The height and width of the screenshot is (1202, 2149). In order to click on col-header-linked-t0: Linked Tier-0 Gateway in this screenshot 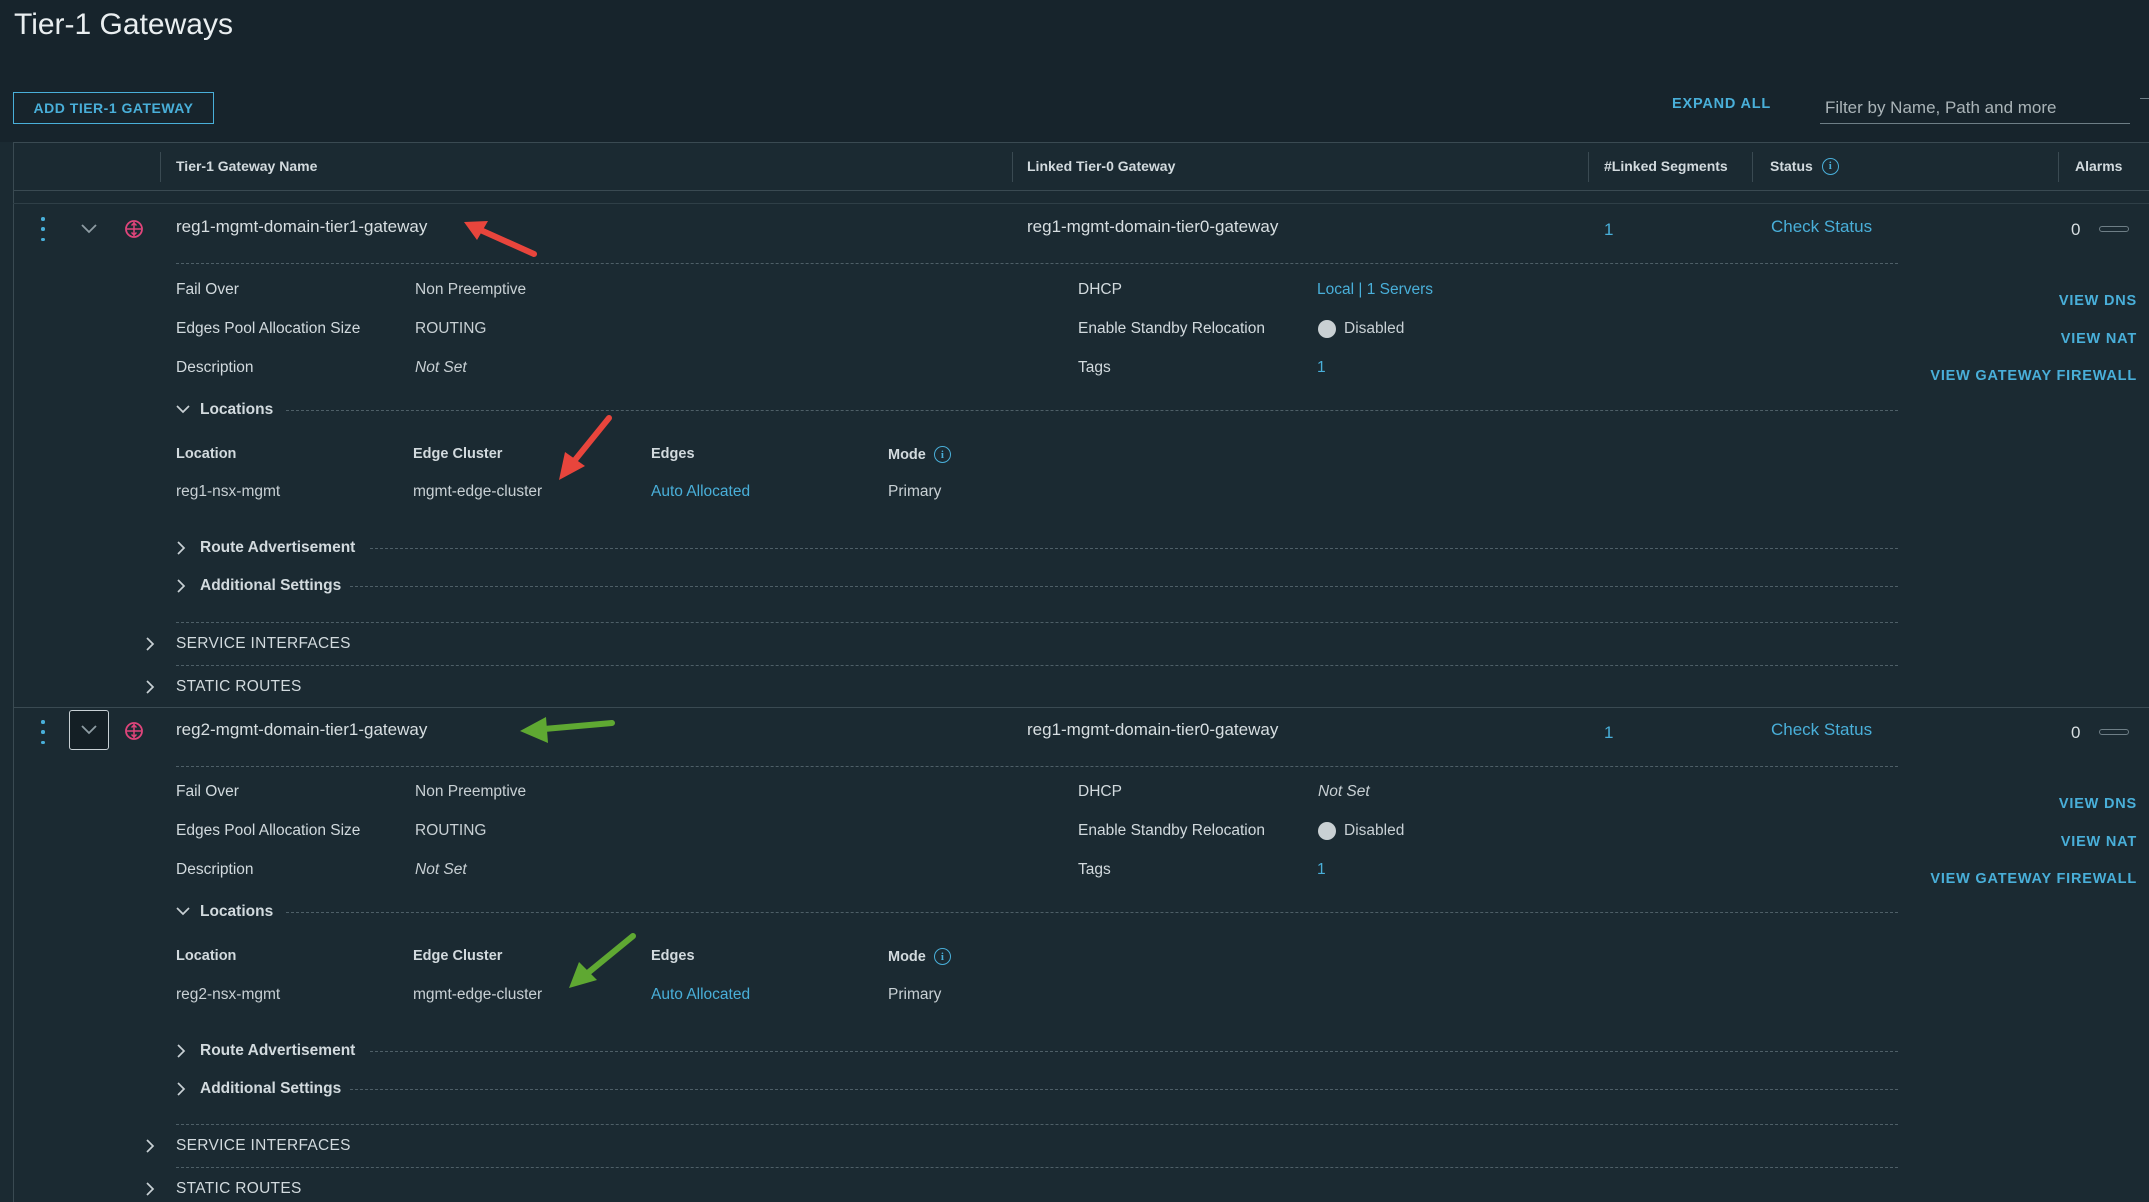, I will do `click(1101, 166)`.